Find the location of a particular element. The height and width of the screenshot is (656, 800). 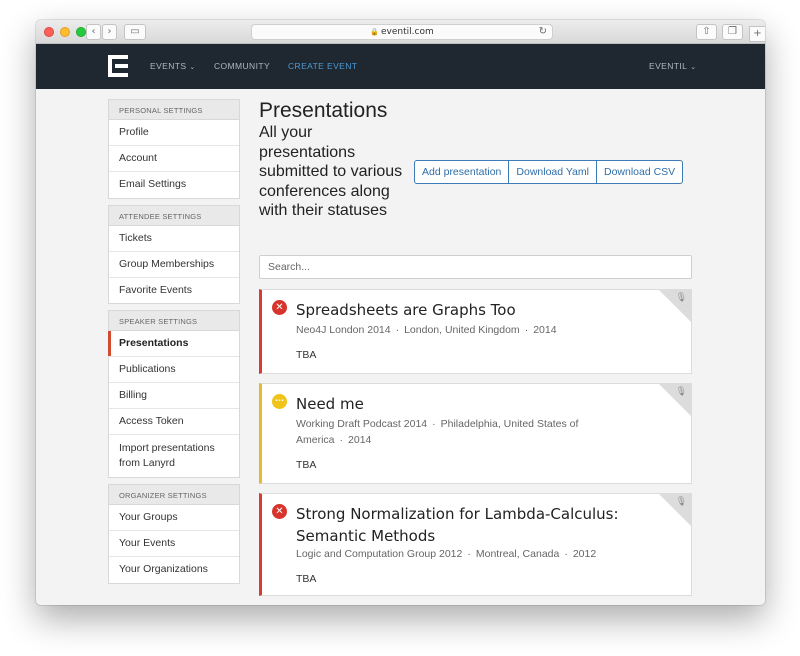

zoom-window-button is located at coordinates (81, 32).